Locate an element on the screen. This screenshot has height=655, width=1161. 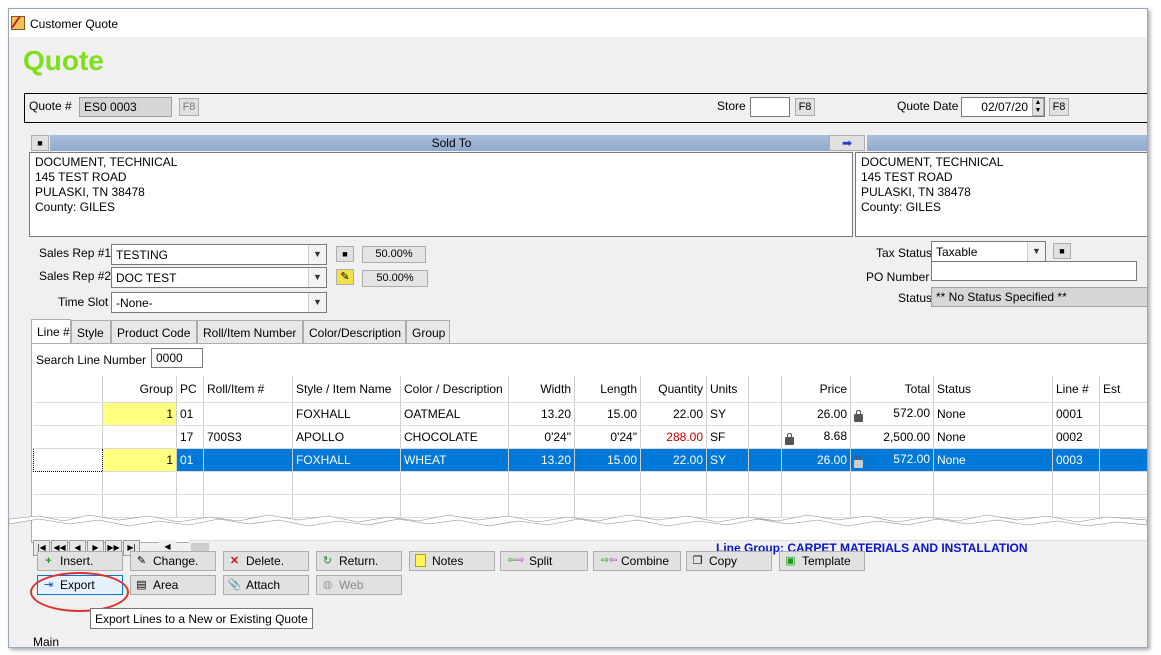
col-header-status: Status is located at coordinates (993, 389).